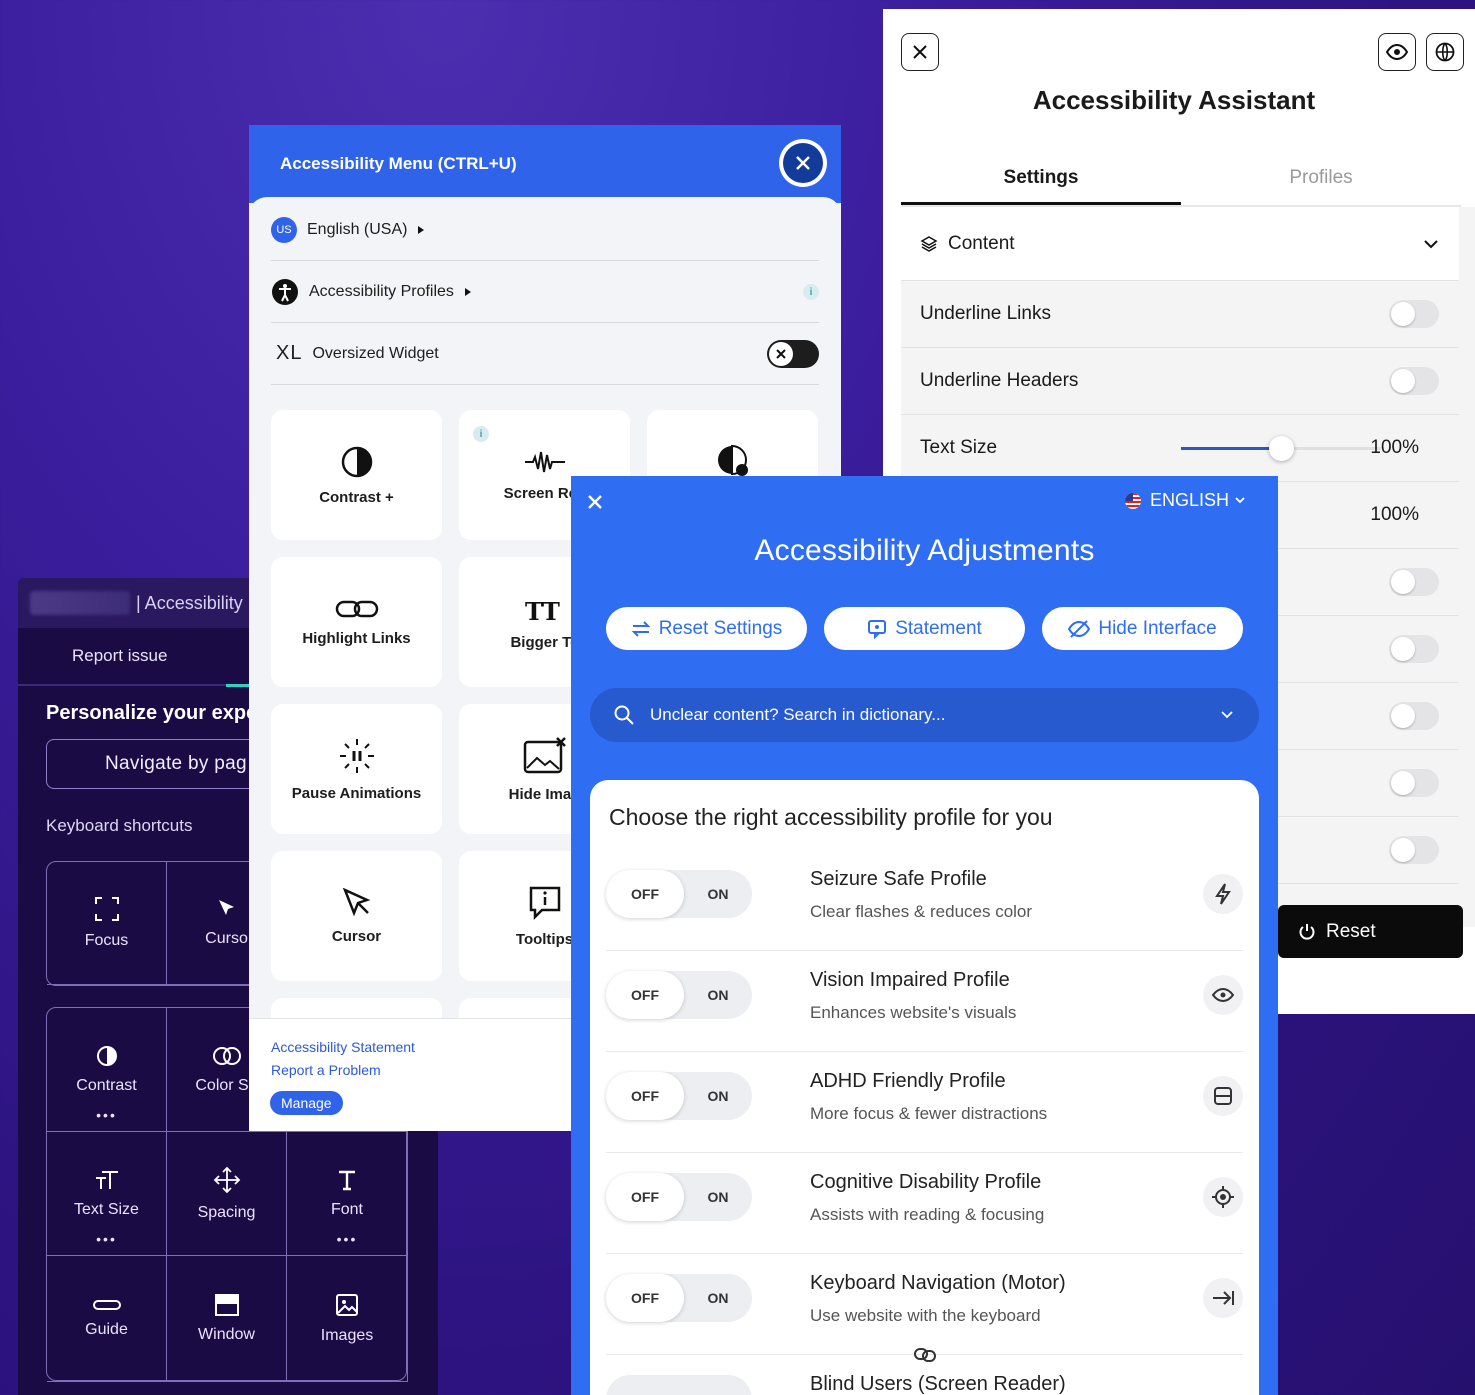  I want to click on tooltips-icon, so click(544, 903).